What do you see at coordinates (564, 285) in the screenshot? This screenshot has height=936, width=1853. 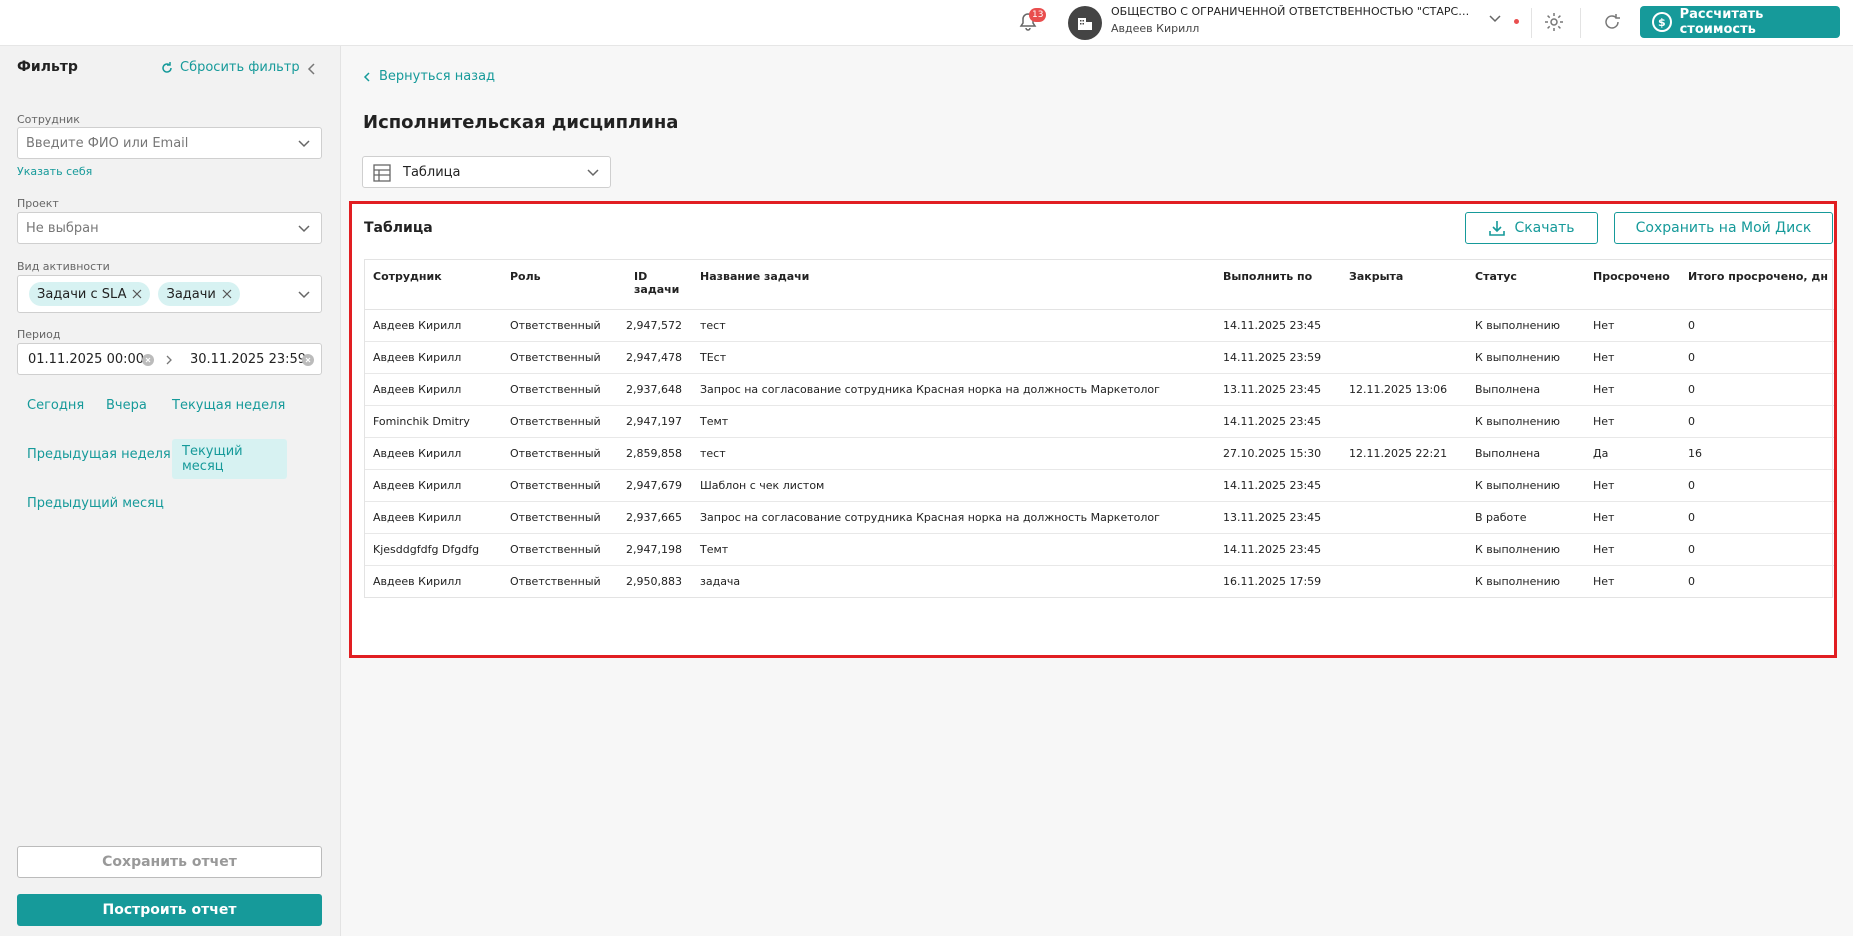 I see `column-header: Роль` at bounding box center [564, 285].